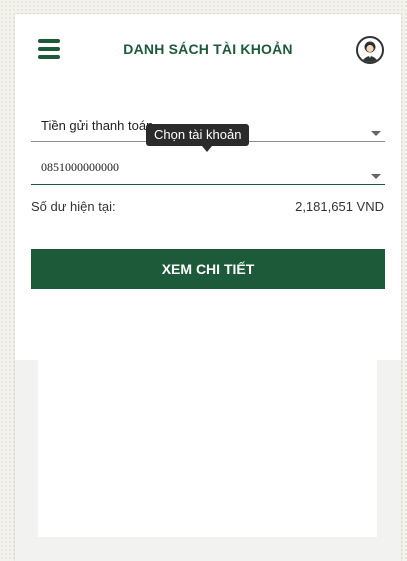 The height and width of the screenshot is (561, 407). Describe the element at coordinates (80, 167) in the screenshot. I see `account-number-value: 0851000000000` at that location.